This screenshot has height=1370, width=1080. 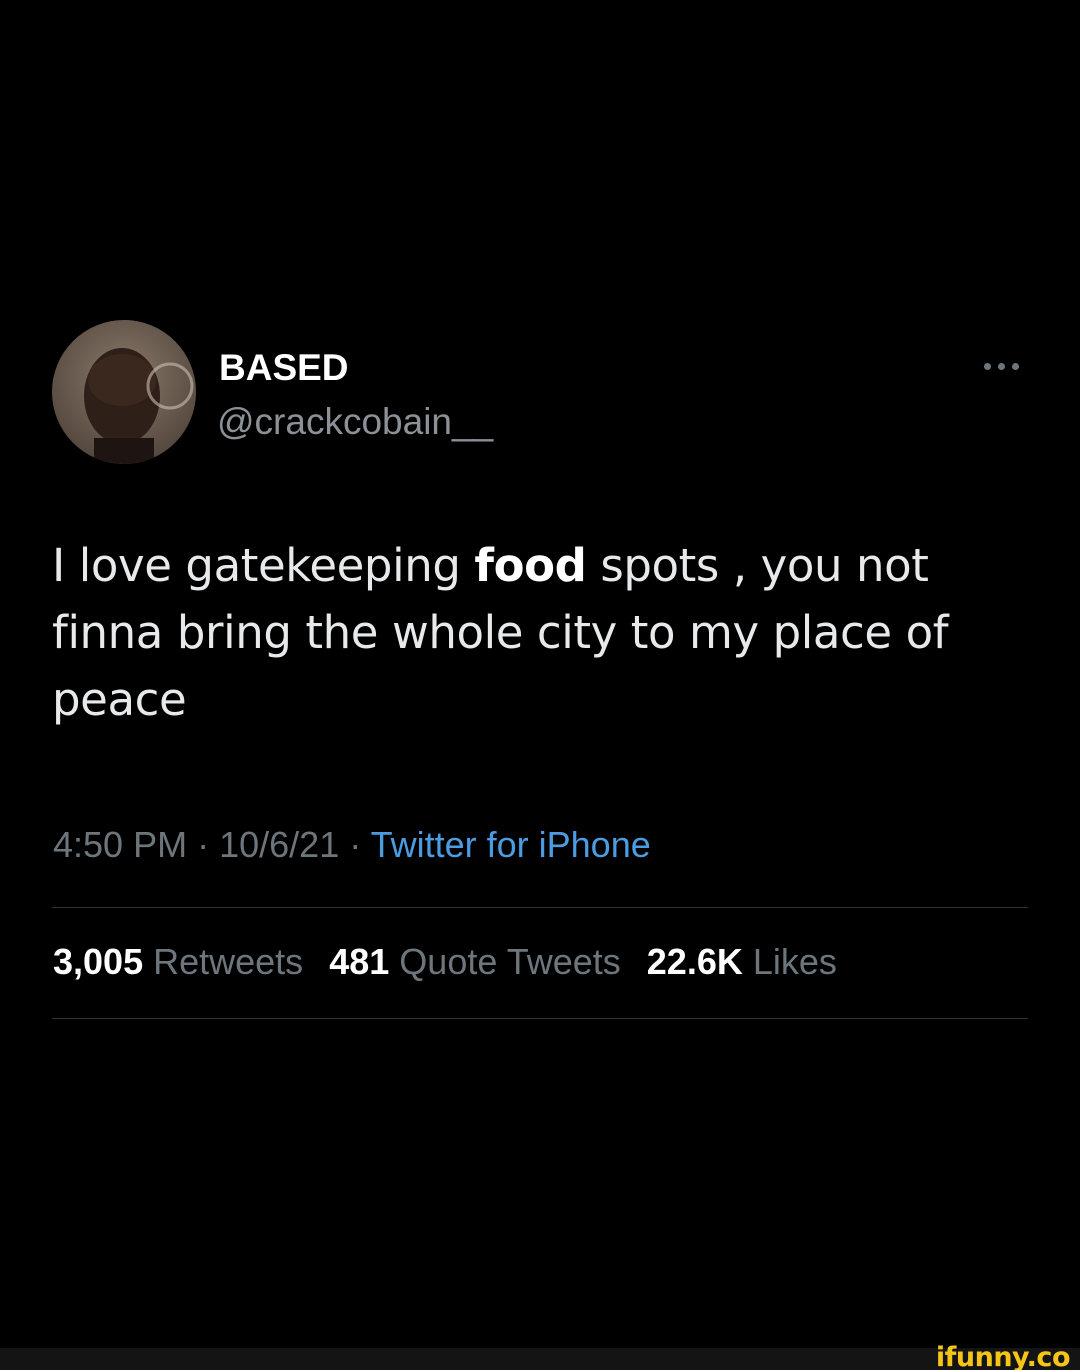 I want to click on retweets-stat: 3,005 Retweets, so click(x=178, y=962).